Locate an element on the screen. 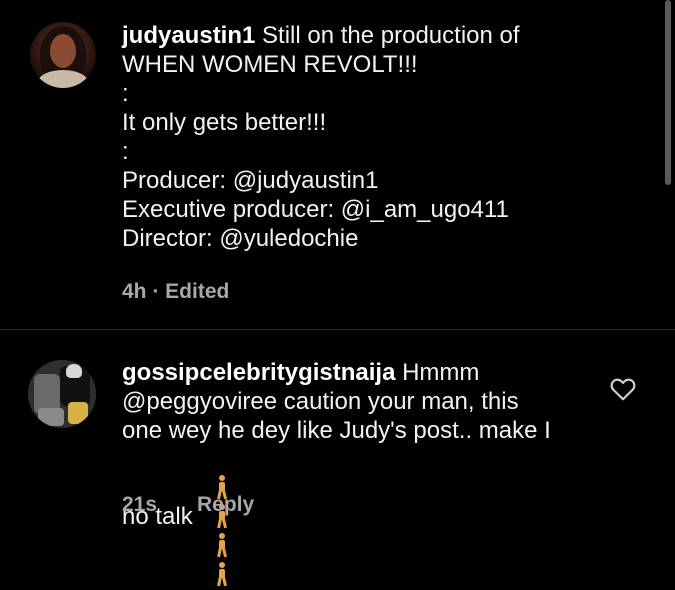  avatar-figure-bottom is located at coordinates (51, 417).